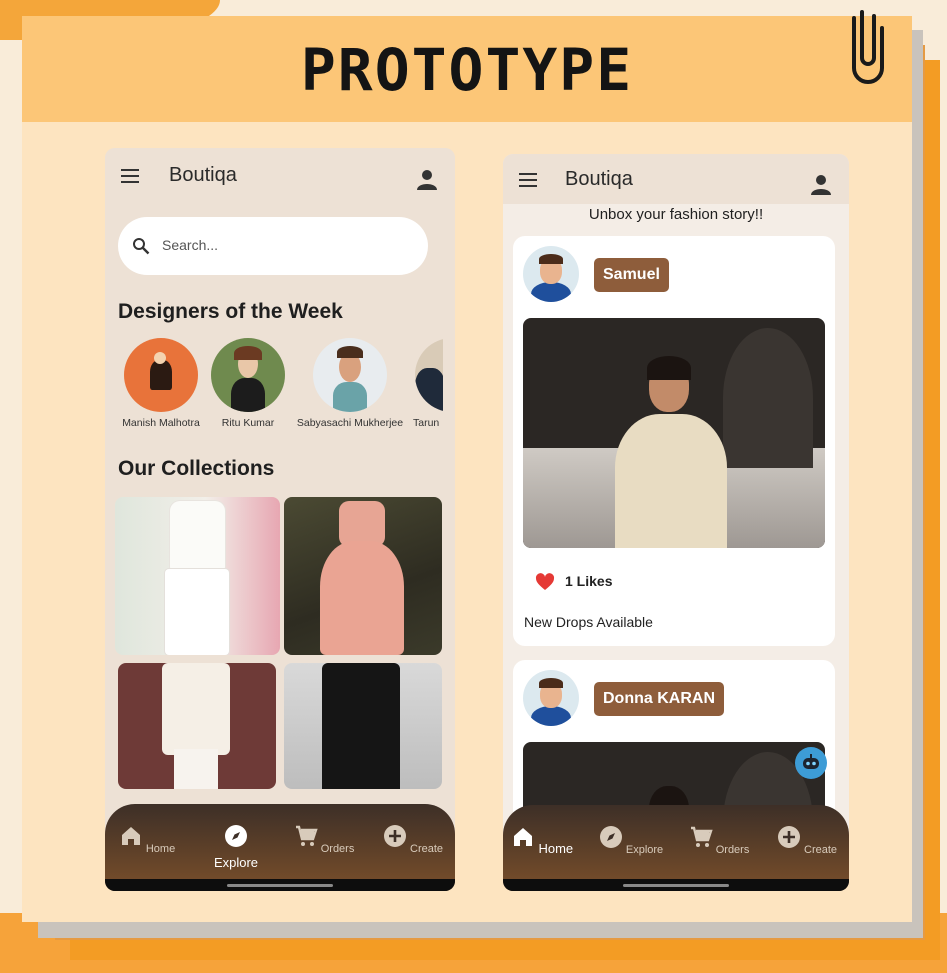 The image size is (947, 973). What do you see at coordinates (230, 311) in the screenshot?
I see `designers-title: Designers of the Week` at bounding box center [230, 311].